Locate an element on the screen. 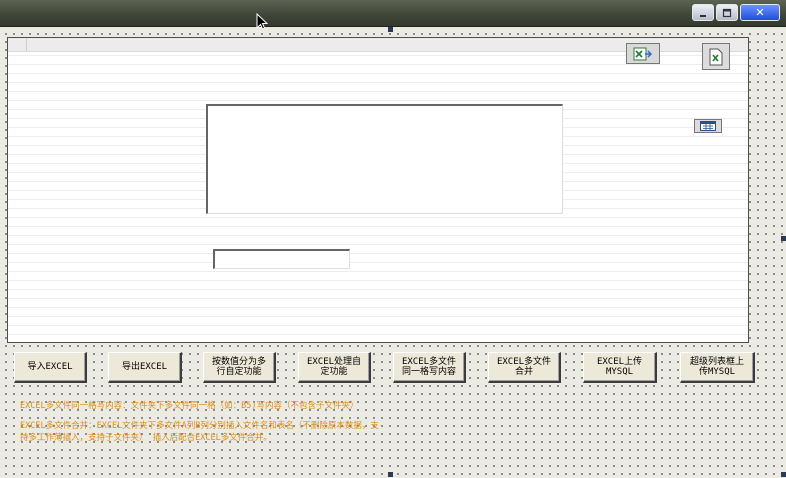 This screenshot has height=478, width=786. excel-file-icon is located at coordinates (716, 56).